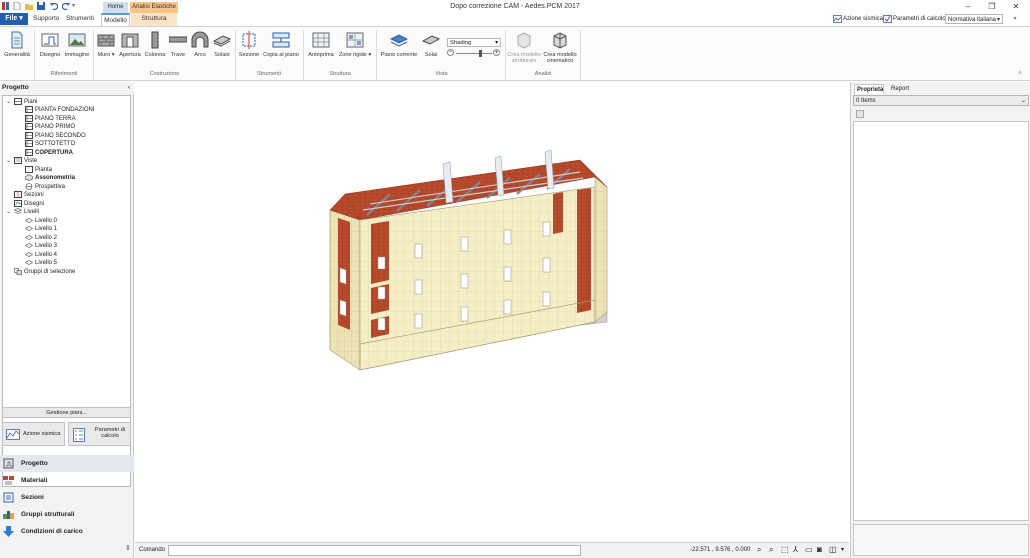 The image size is (1030, 558). What do you see at coordinates (128, 548) in the screenshot?
I see `nav-overflow-icon: ⇕` at bounding box center [128, 548].